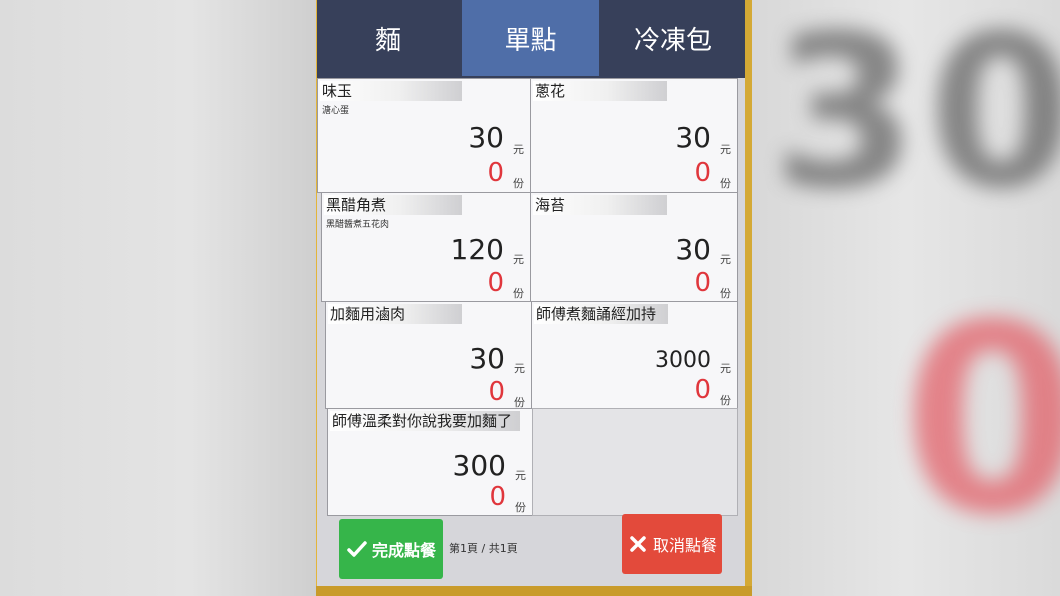  What do you see at coordinates (425, 421) in the screenshot?
I see `item-name: 師傅溫柔對你說我要加麵了` at bounding box center [425, 421].